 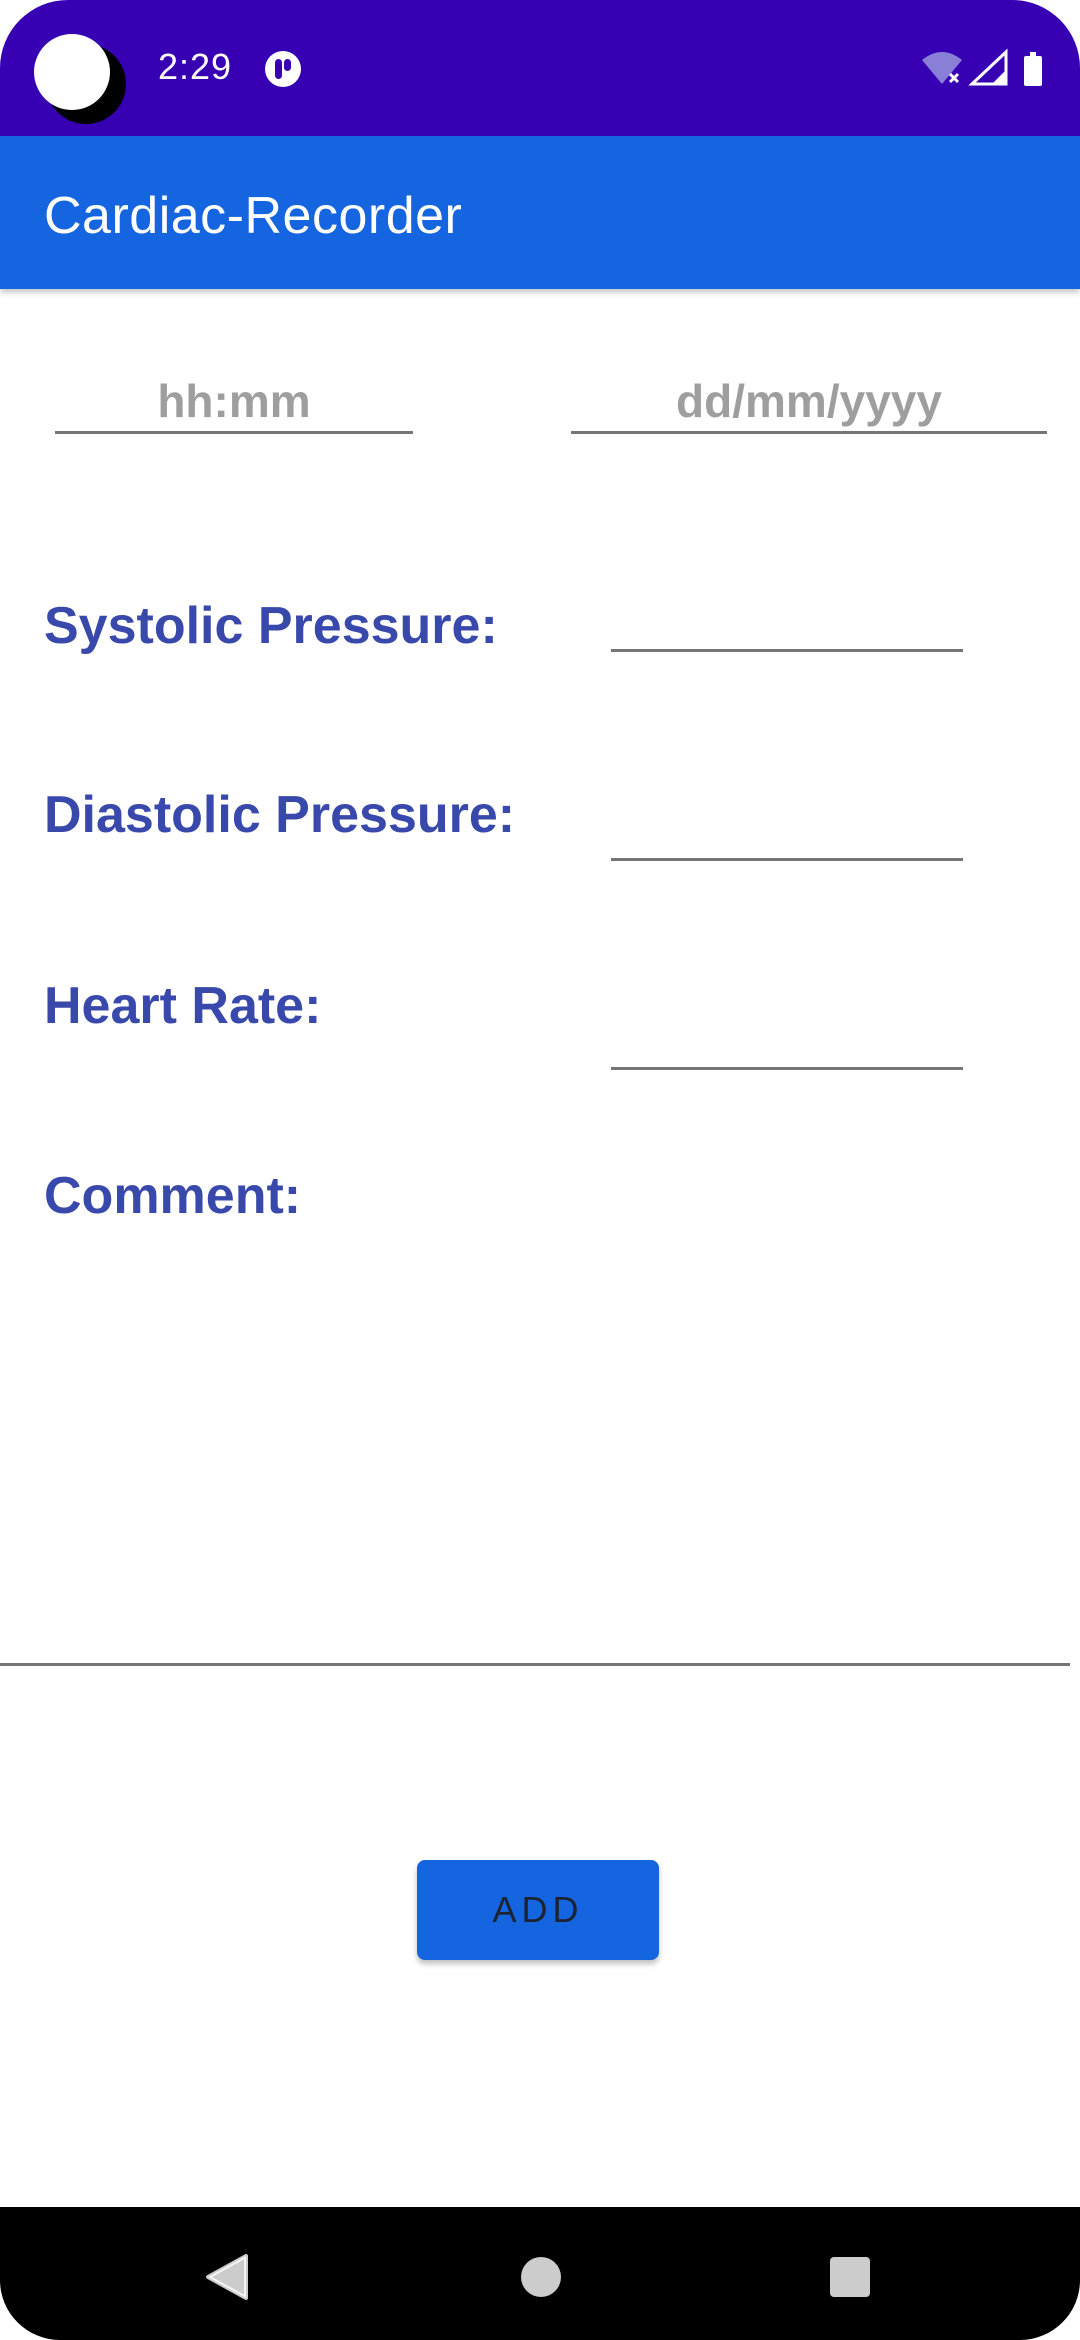 I want to click on date-input, so click(x=809, y=401).